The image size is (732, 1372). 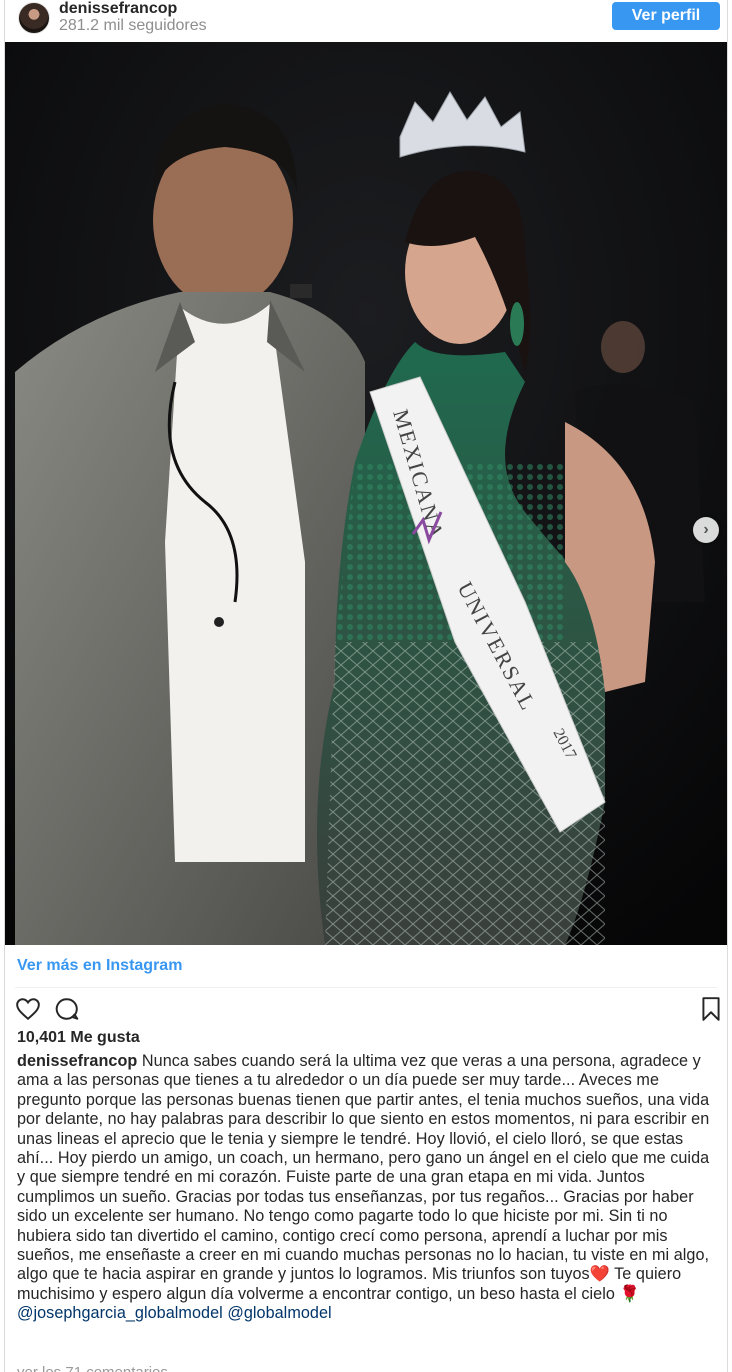 I want to click on mention-link: @globalmodel, so click(x=279, y=1313).